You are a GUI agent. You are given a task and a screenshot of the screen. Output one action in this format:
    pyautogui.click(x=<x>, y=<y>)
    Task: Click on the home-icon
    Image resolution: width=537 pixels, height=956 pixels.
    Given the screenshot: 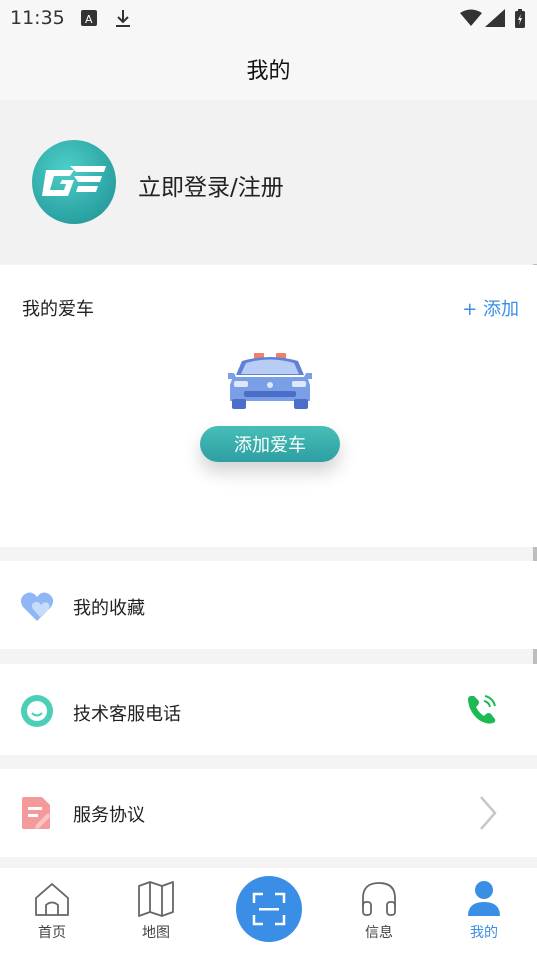 What is the action you would take?
    pyautogui.click(x=52, y=899)
    